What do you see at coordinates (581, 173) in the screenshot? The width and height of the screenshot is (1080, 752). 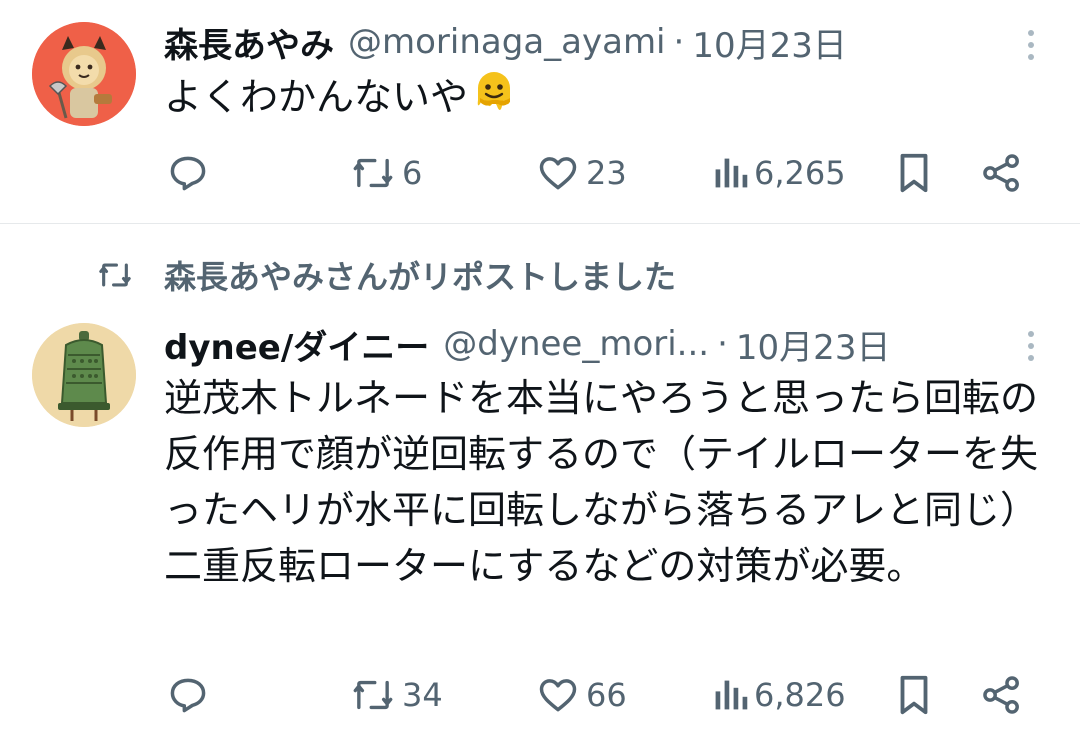 I see `like-button: 23` at bounding box center [581, 173].